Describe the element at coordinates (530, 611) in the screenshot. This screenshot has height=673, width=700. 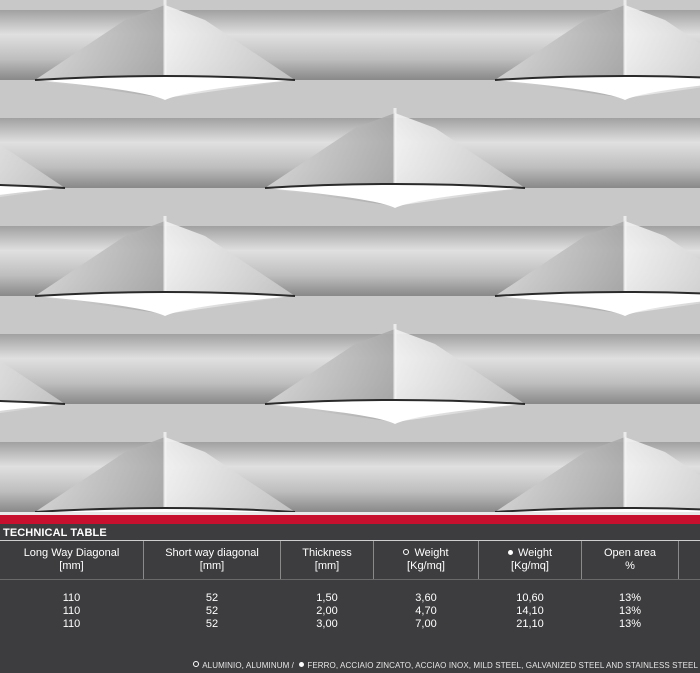
I see `table-cell: 14,10` at that location.